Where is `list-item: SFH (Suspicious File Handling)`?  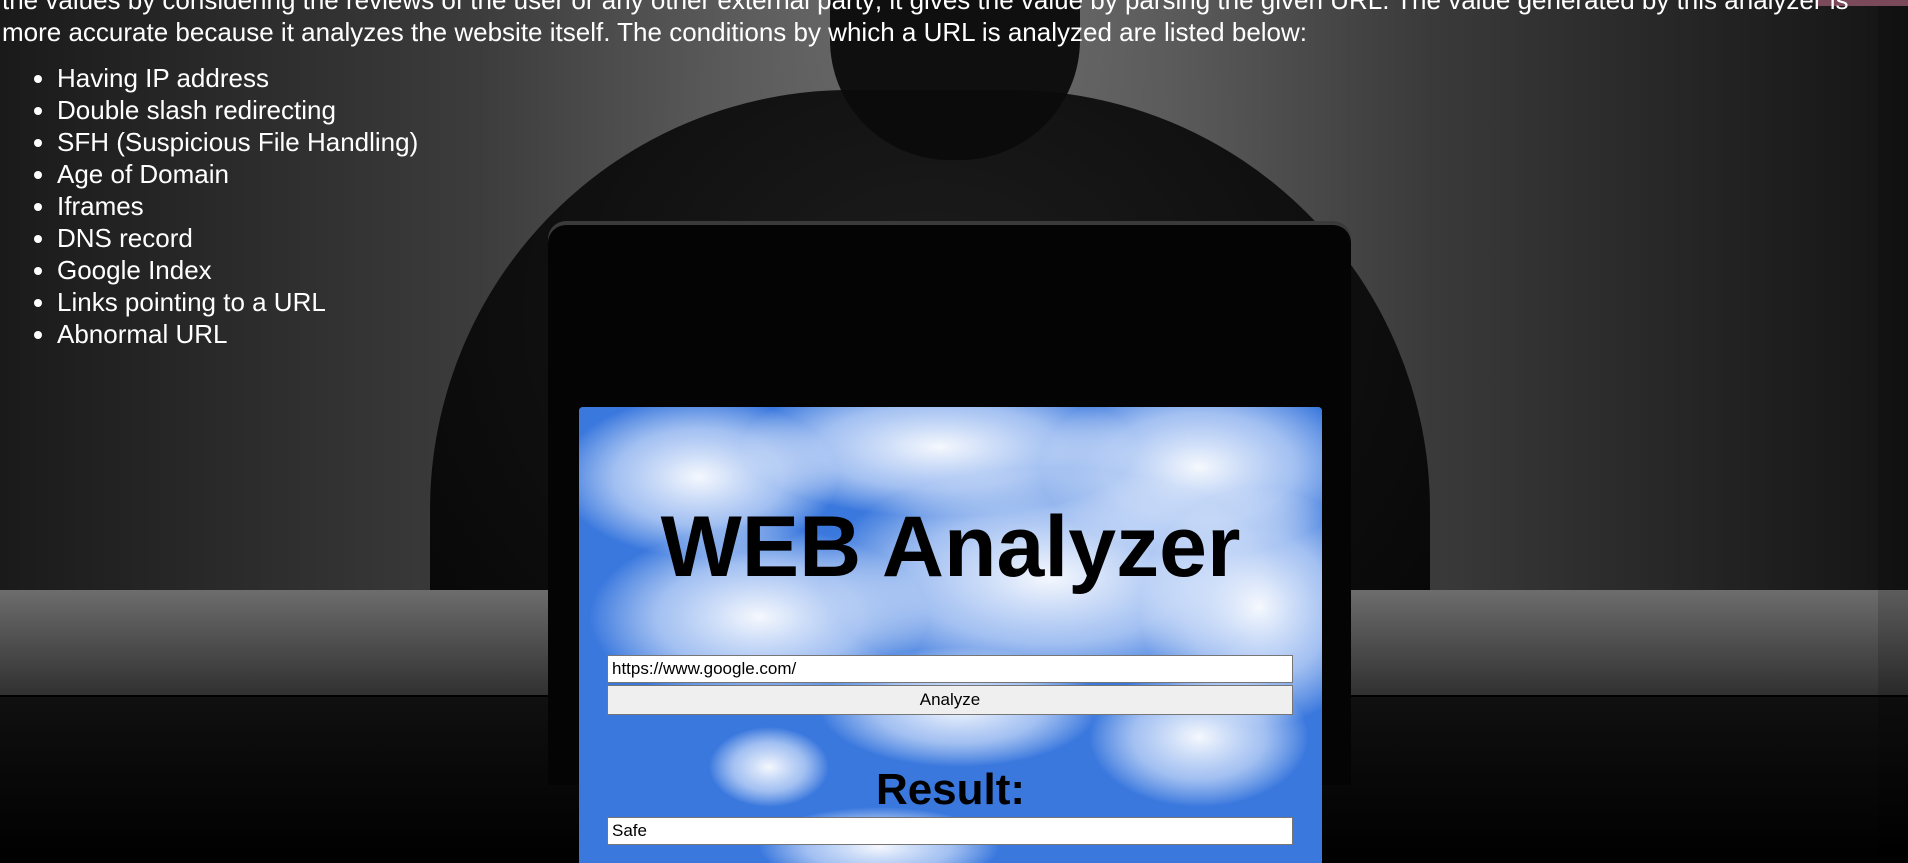 list-item: SFH (Suspicious File Handling) is located at coordinates (968, 142).